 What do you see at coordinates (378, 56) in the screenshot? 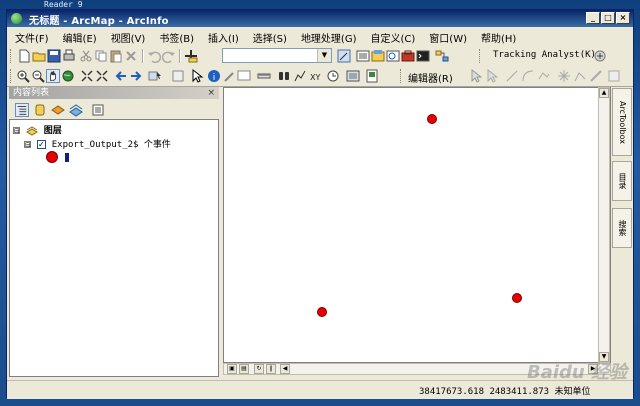
I see `catalog-icon` at bounding box center [378, 56].